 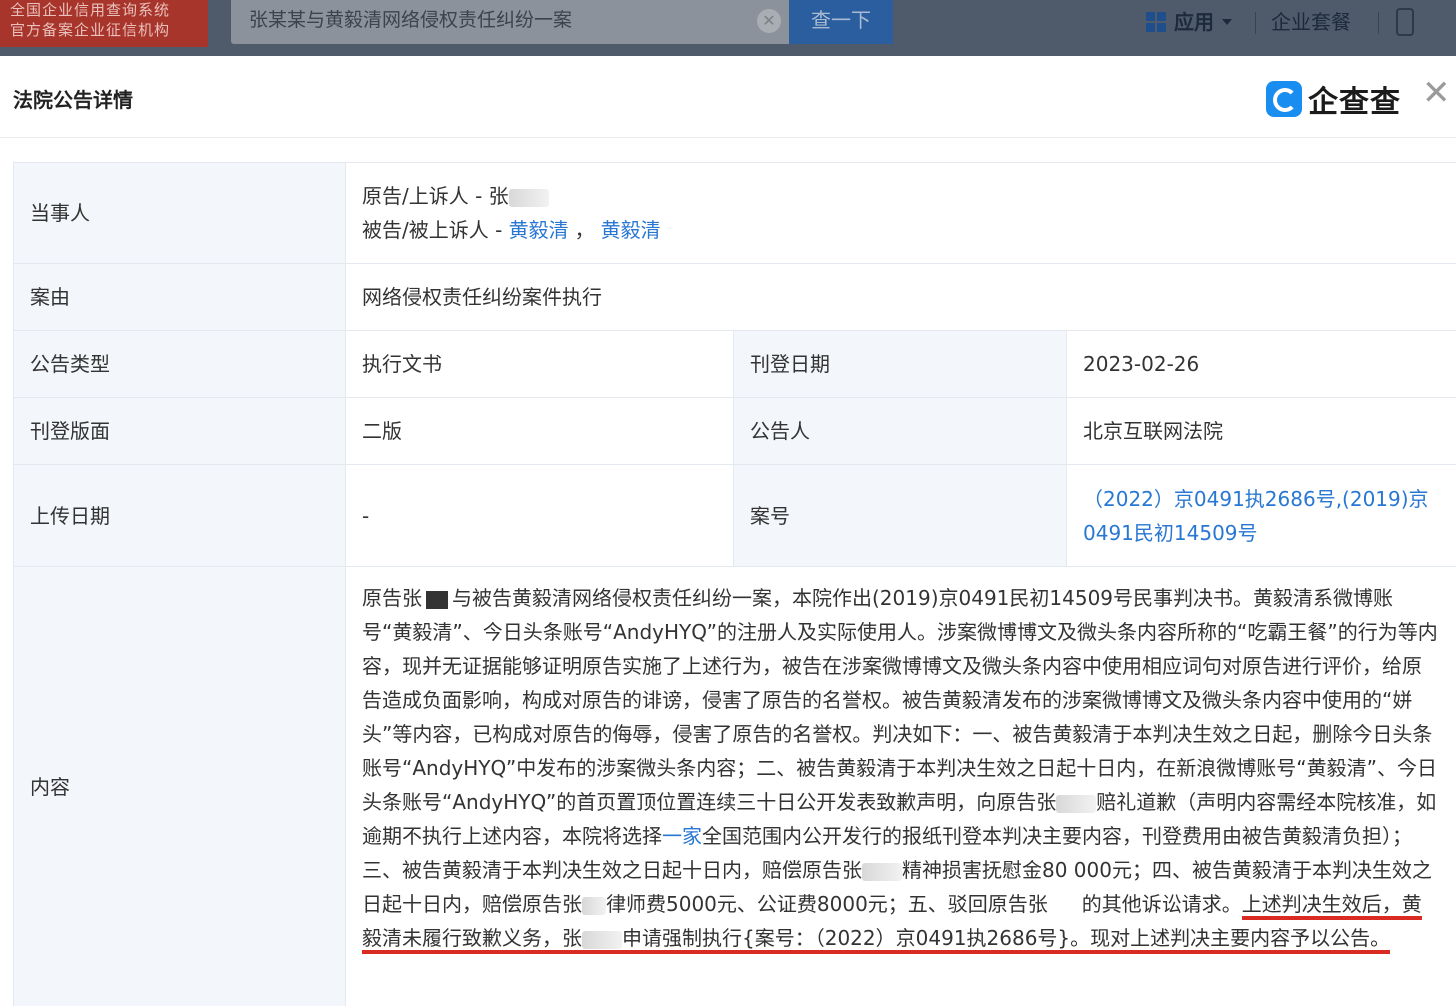 I want to click on site-logo: 全国企业信用查询系统 官方备案企业征信机构, so click(x=104, y=23).